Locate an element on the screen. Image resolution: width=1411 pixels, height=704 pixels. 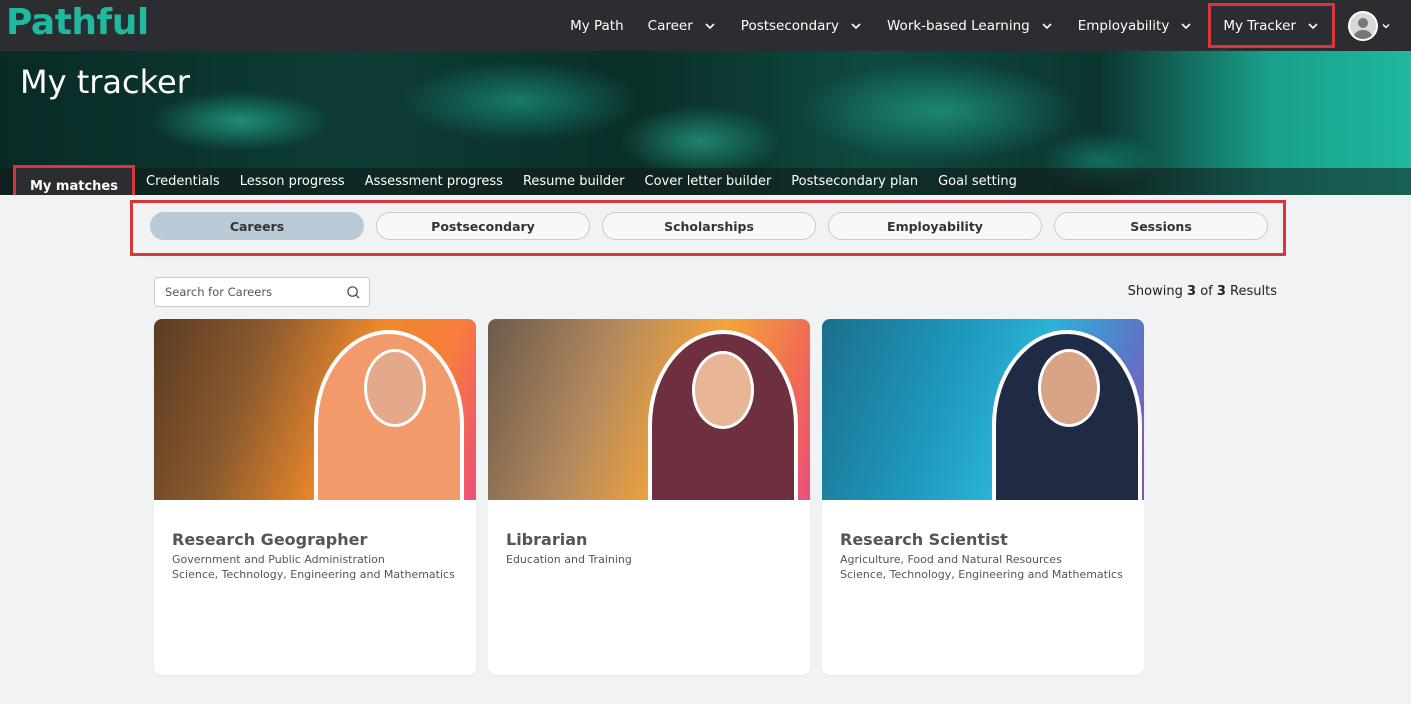
nav-work-based-learning: Work-based Learning is located at coordinates (970, 25).